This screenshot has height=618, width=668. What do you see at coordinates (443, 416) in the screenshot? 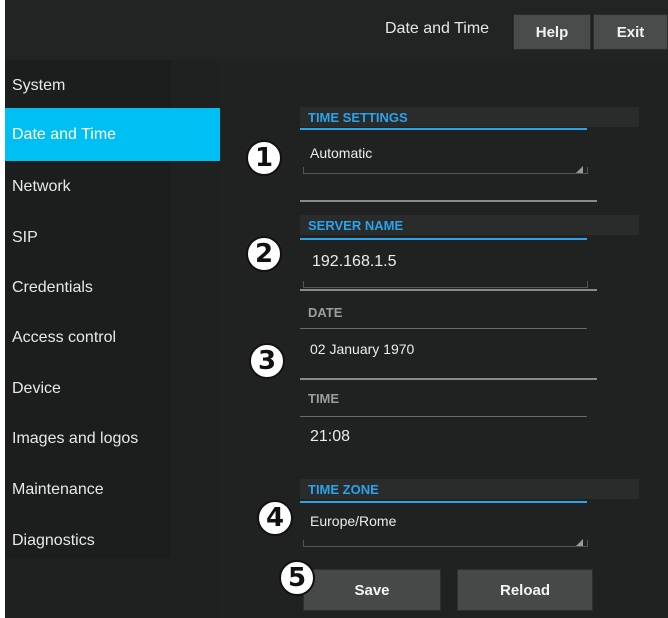
I see `time-underline` at bounding box center [443, 416].